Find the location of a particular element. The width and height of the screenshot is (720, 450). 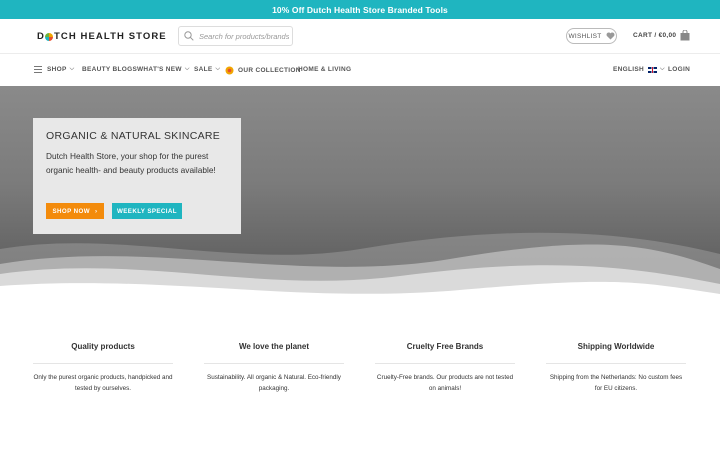

chevron-right-icon: › is located at coordinates (96, 211).